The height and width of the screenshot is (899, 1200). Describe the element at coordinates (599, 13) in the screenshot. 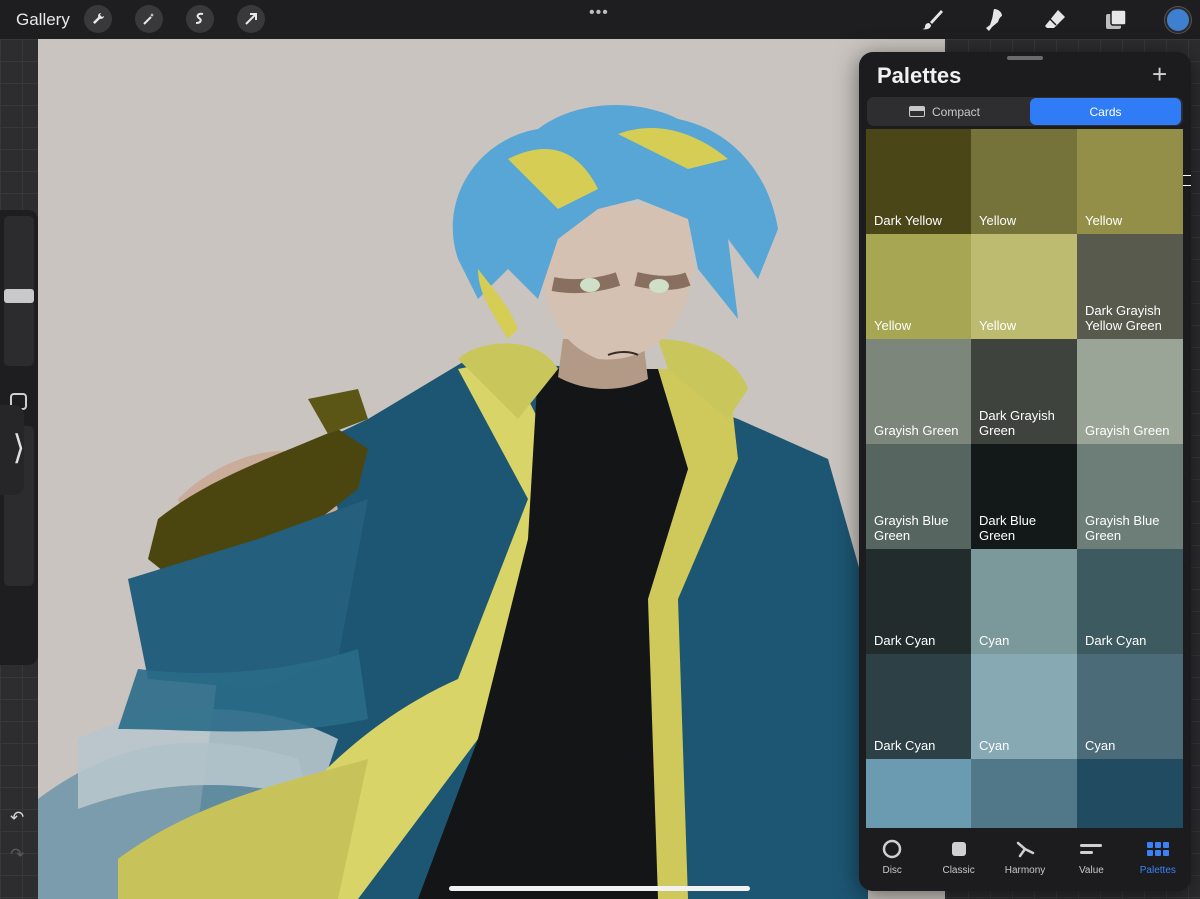

I see `actions-menu-dots: •••` at that location.